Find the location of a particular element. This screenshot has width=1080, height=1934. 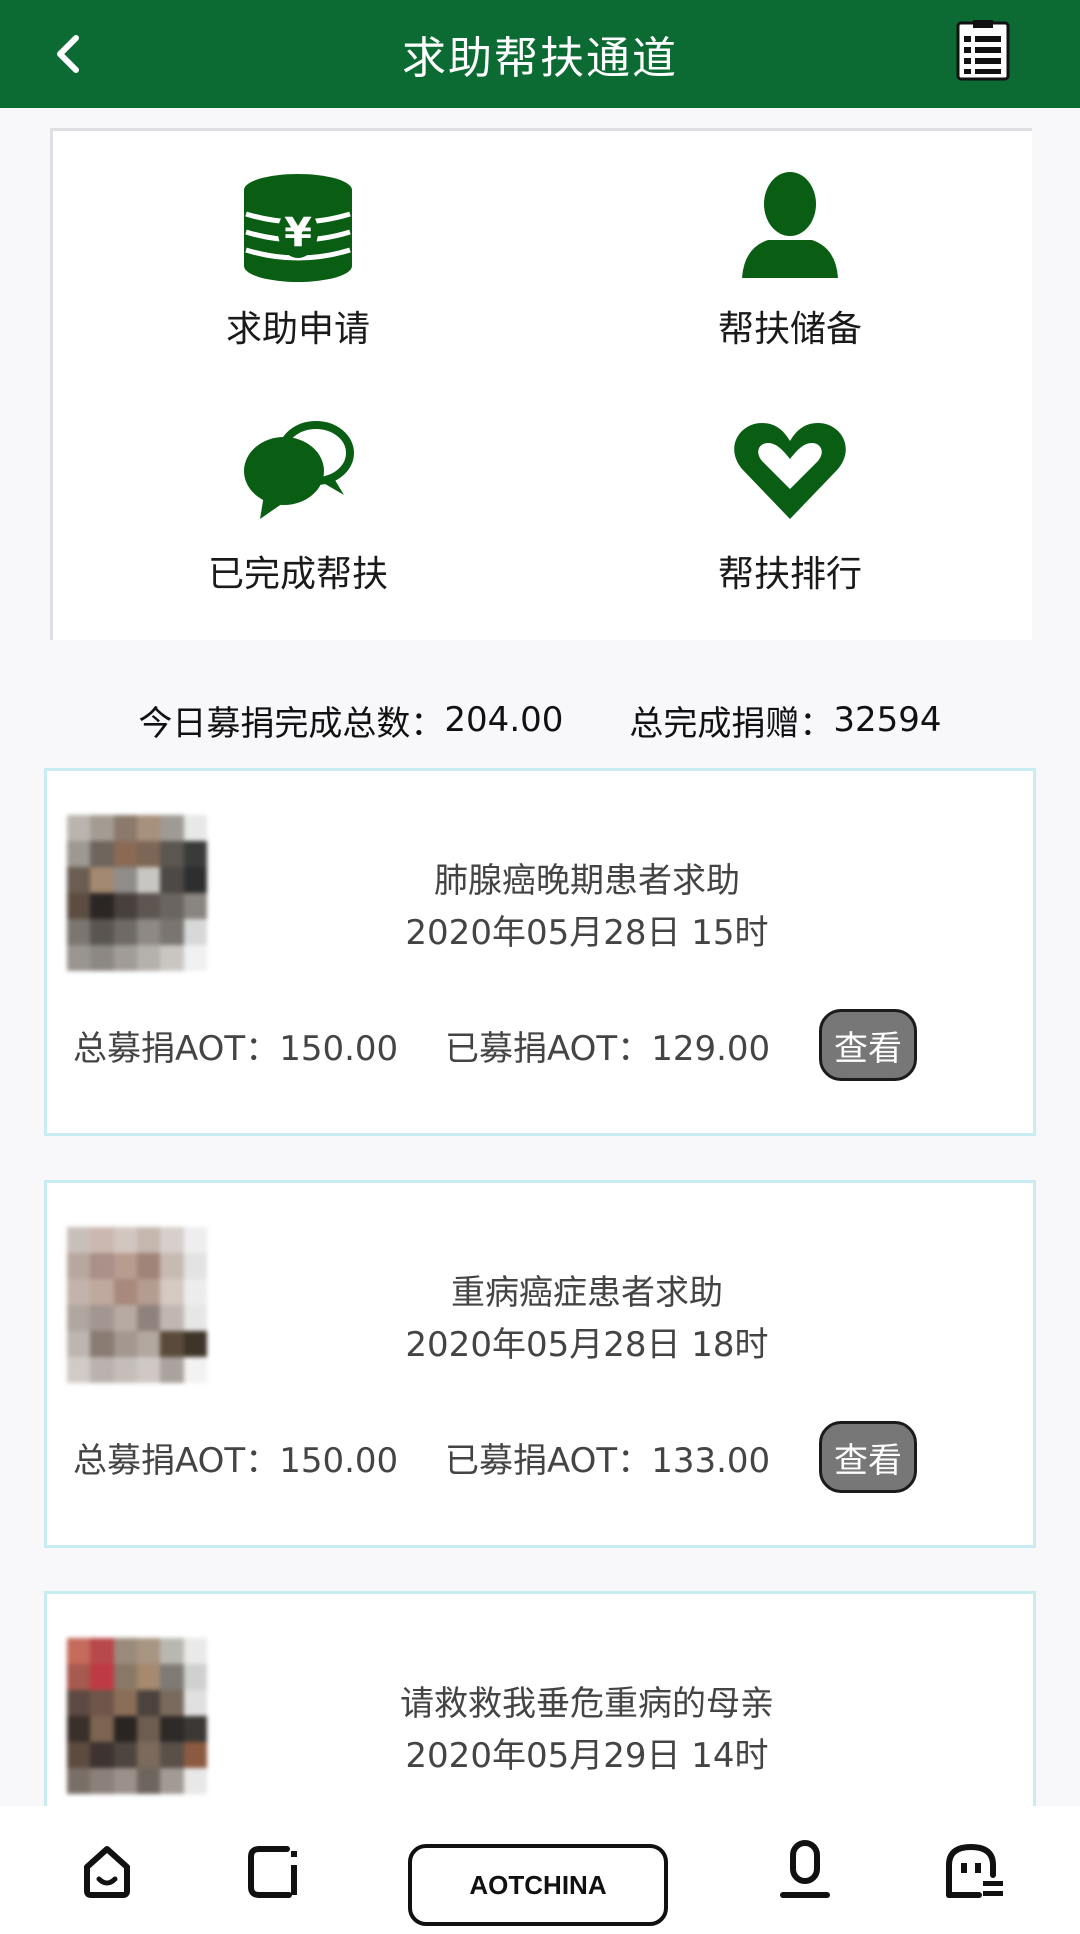

total-donation-label: 总完成捐赠： is located at coordinates (731, 723).